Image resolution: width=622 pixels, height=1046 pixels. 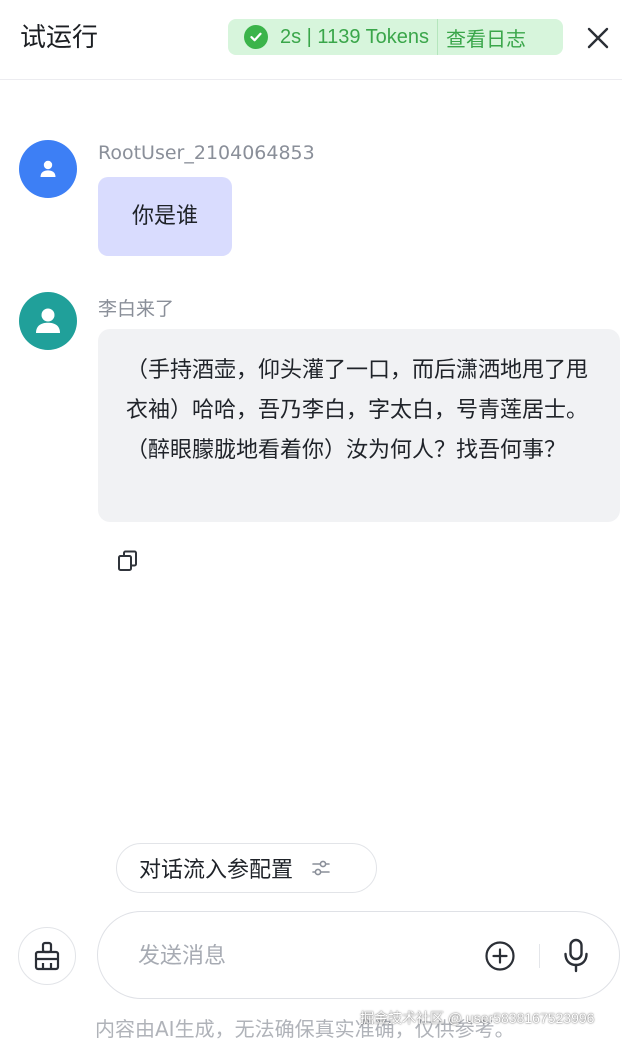 I want to click on message-input-box, so click(x=358, y=955).